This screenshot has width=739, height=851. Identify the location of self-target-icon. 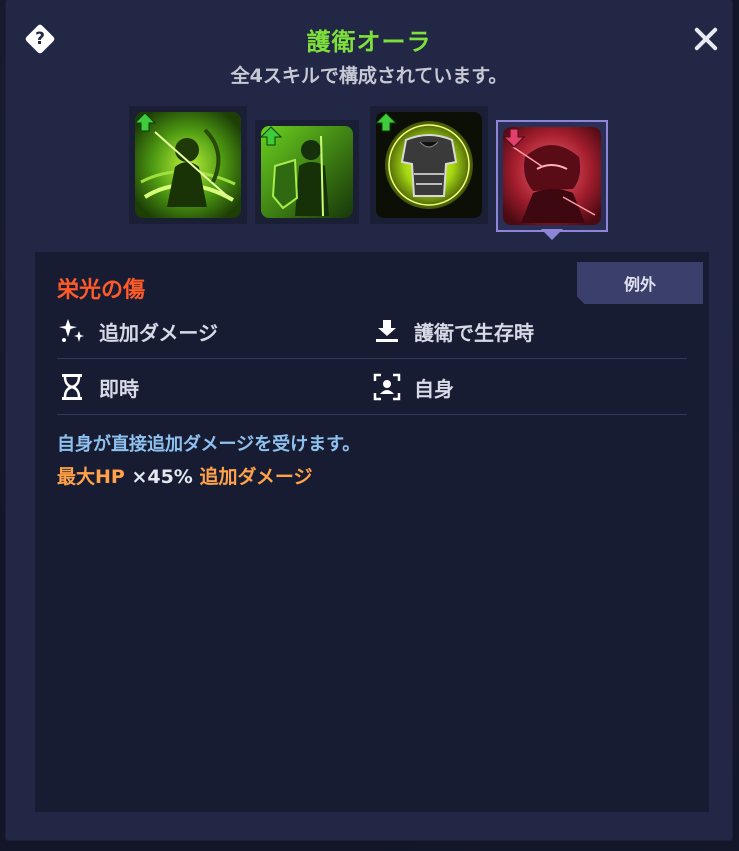
(387, 387).